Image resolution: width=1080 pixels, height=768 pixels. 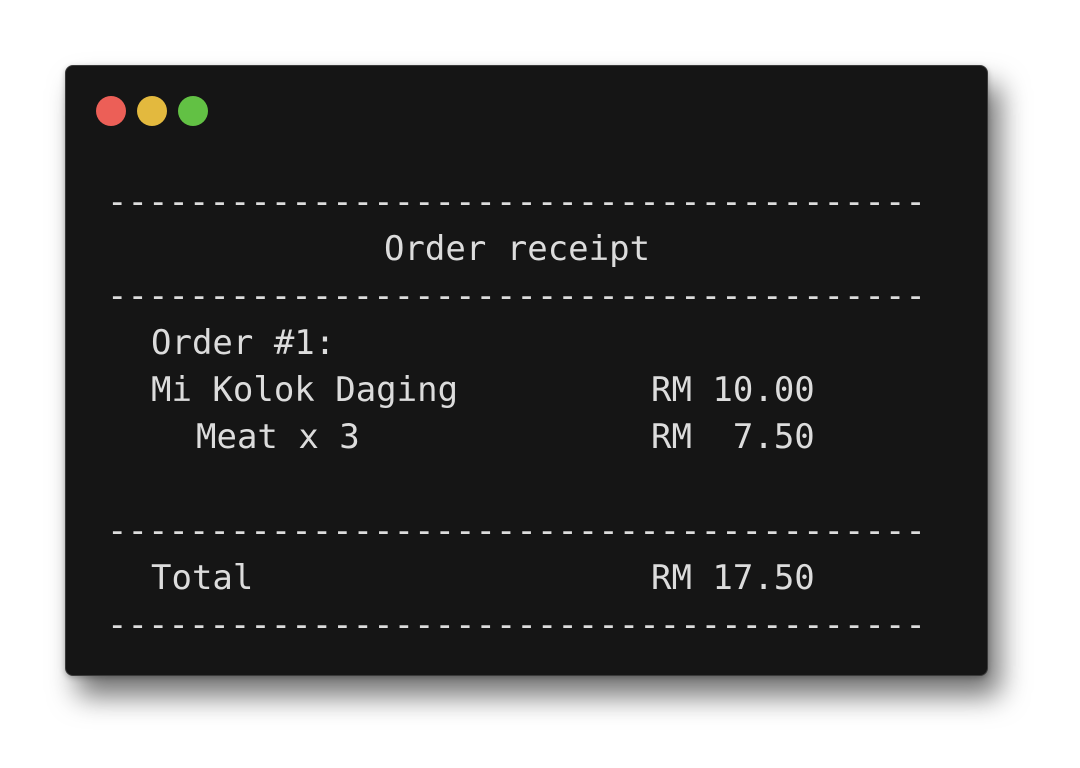 What do you see at coordinates (517, 437) in the screenshot?
I see `line-item: Meat x 3 RM 7.50` at bounding box center [517, 437].